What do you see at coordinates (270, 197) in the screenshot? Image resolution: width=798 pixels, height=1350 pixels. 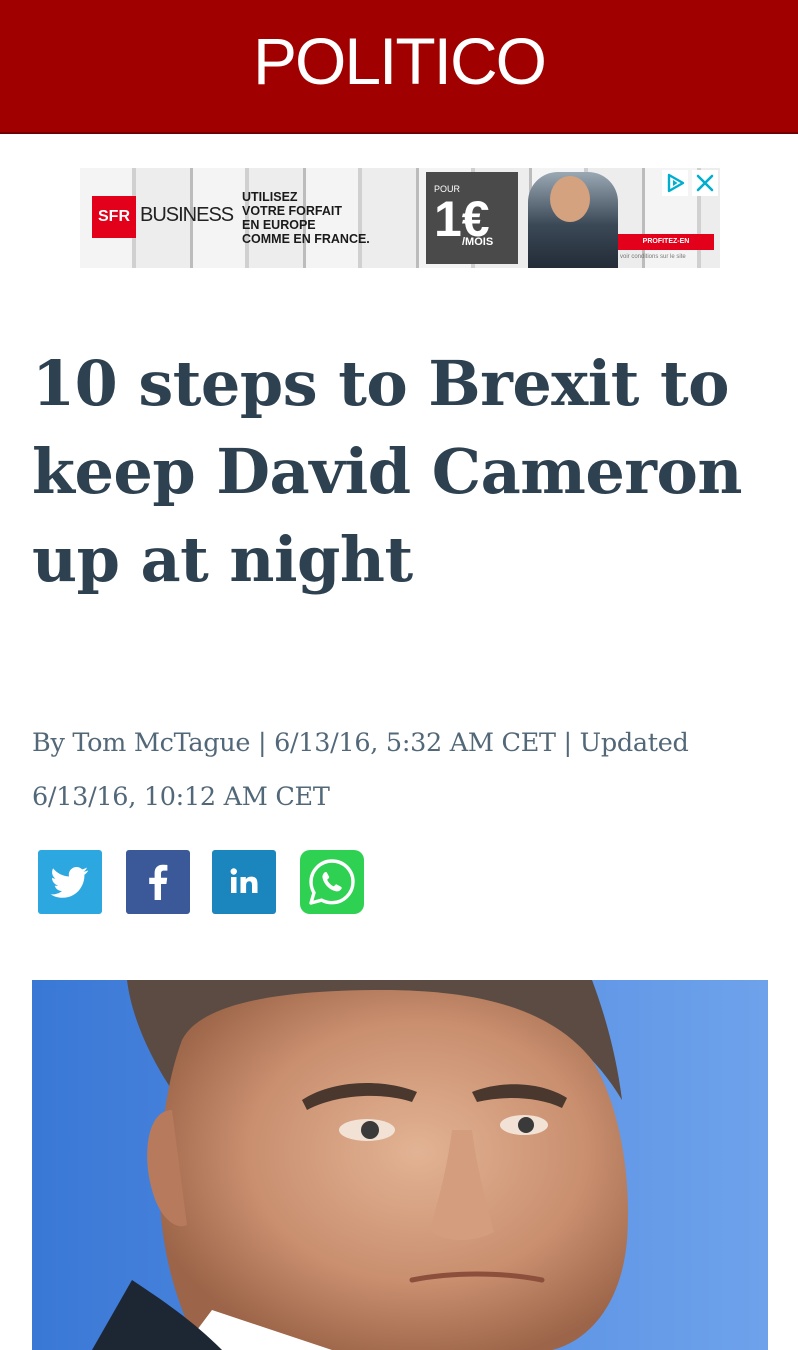 I see `ad-copy-line: UTILISEZ` at bounding box center [270, 197].